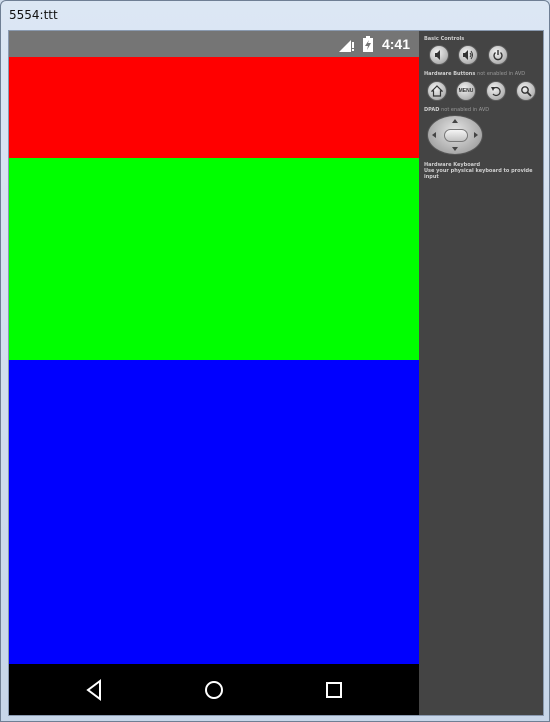 Image resolution: width=550 pixels, height=722 pixels. I want to click on house-icon, so click(437, 91).